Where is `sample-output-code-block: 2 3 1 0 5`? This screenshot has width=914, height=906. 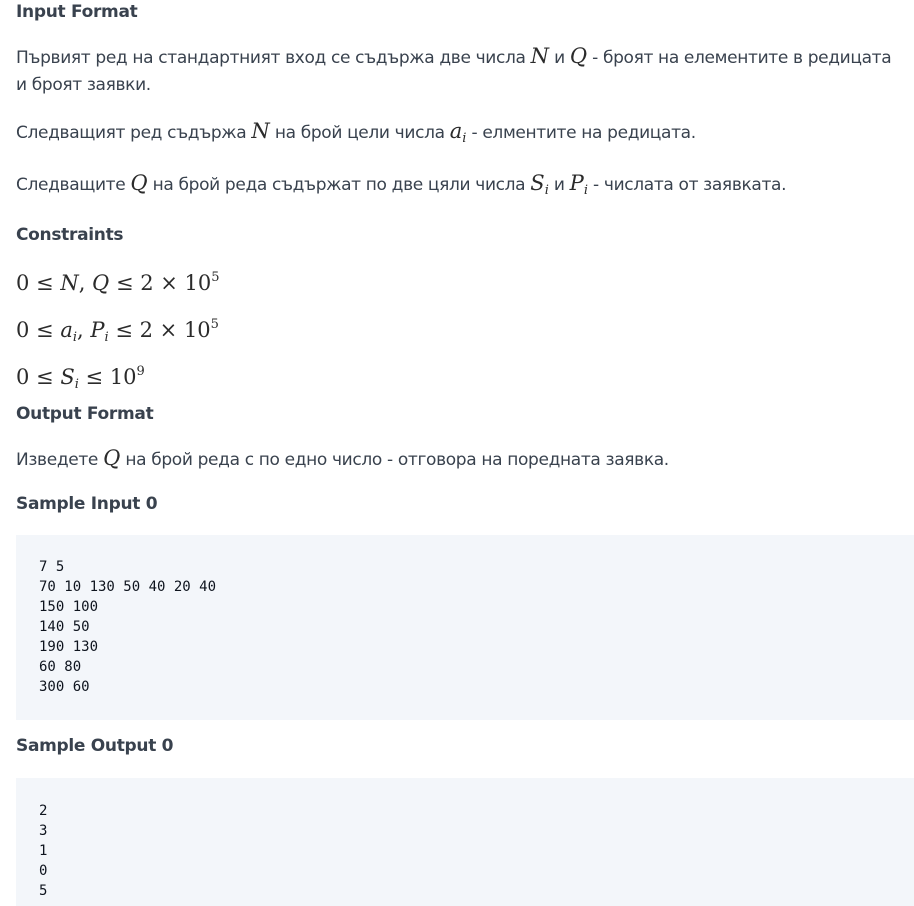 sample-output-code-block: 2 3 1 0 5 is located at coordinates (465, 842).